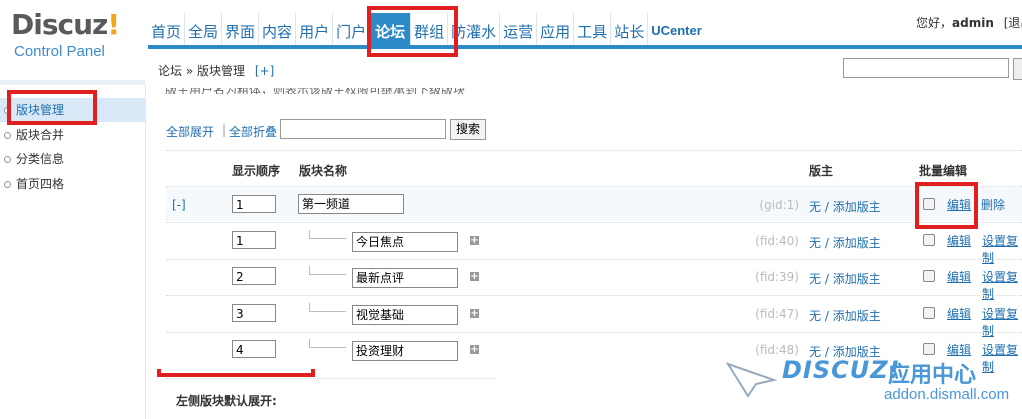  Describe the element at coordinates (352, 30) in the screenshot. I see `nav-portal: 门户` at that location.